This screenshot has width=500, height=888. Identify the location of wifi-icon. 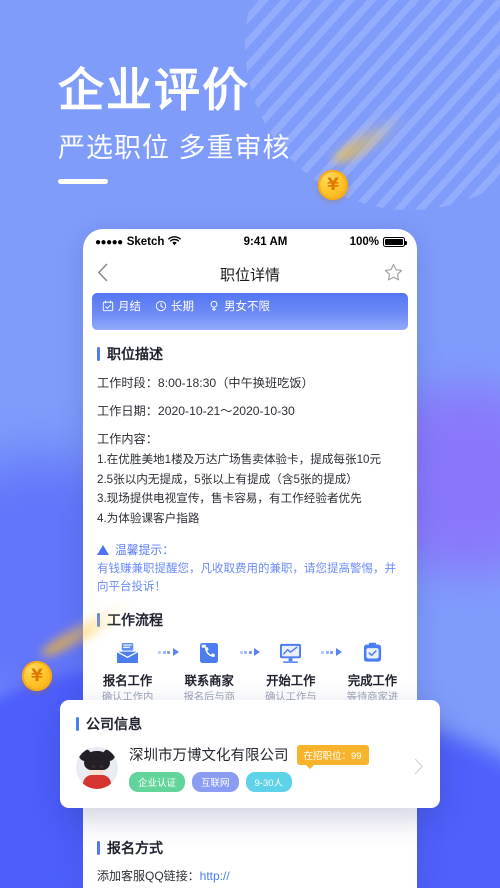
(175, 242).